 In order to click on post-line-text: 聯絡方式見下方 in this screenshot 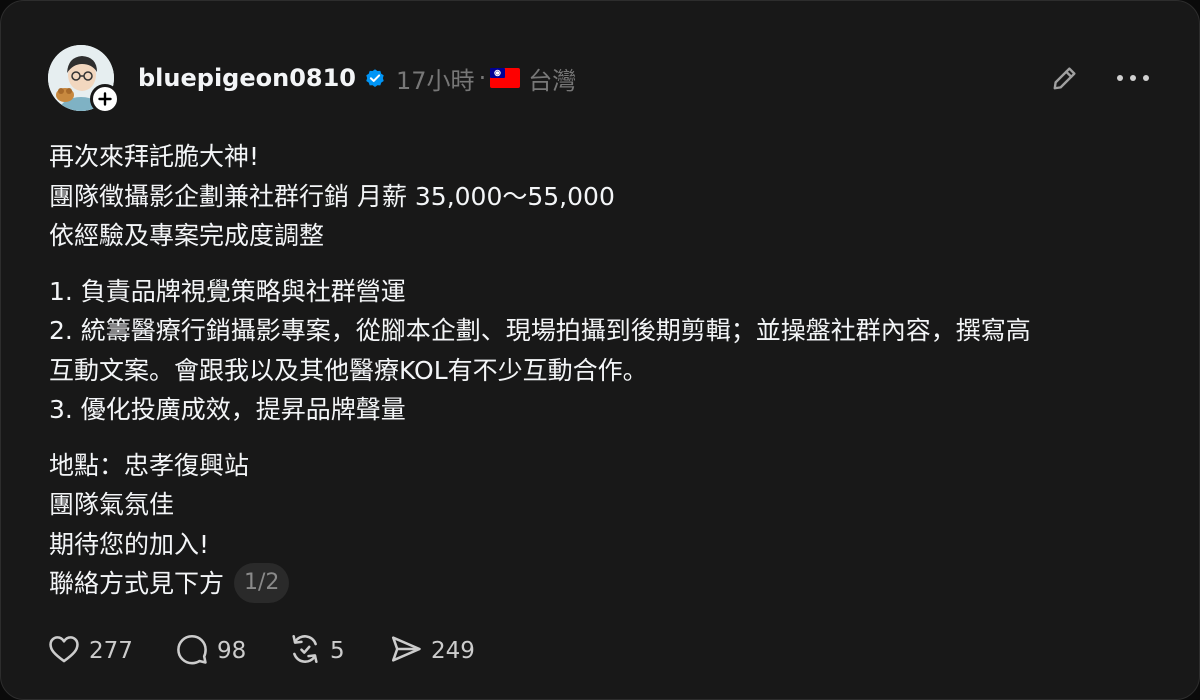, I will do `click(137, 583)`.